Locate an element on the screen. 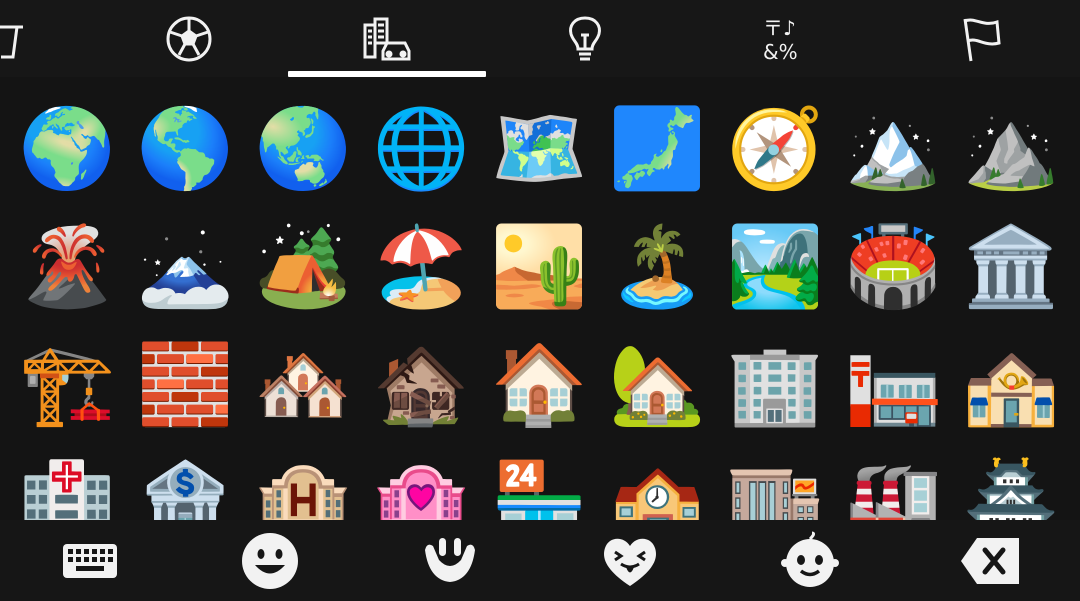 The width and height of the screenshot is (1080, 601). smiley-icon is located at coordinates (270, 560).